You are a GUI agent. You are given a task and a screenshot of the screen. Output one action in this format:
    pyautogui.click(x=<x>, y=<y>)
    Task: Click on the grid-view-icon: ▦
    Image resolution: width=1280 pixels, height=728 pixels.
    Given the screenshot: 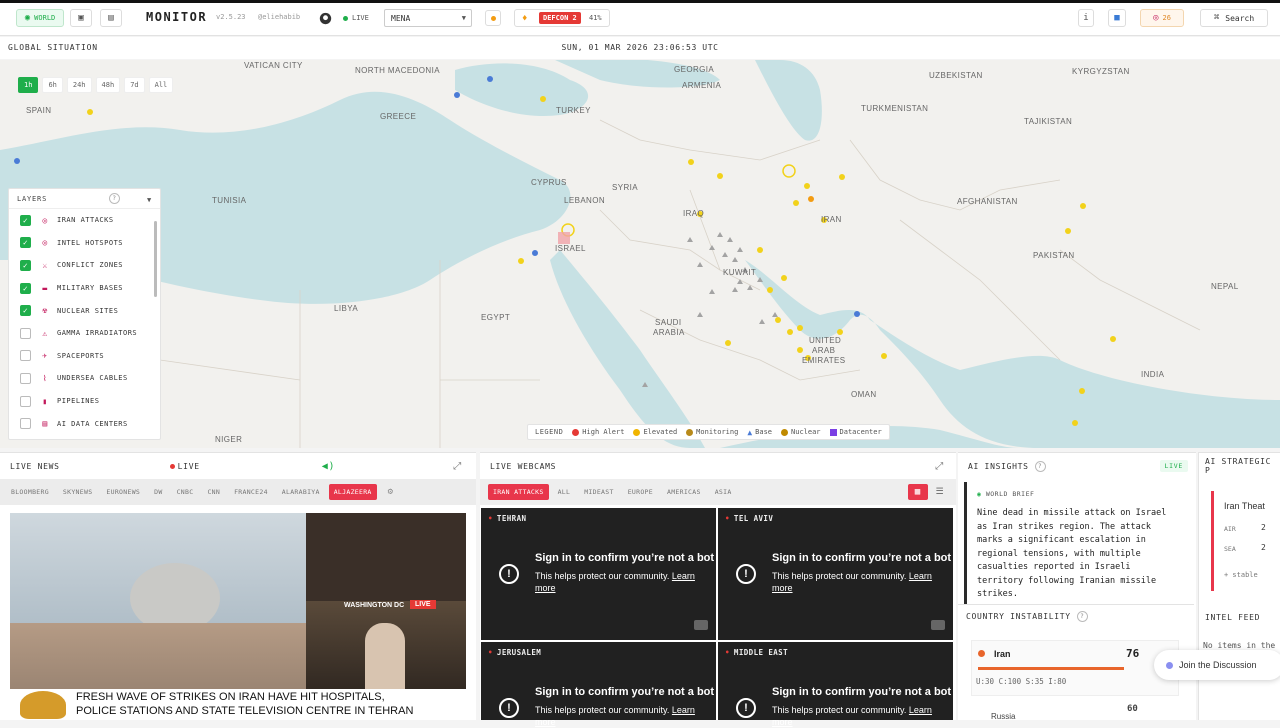 What is the action you would take?
    pyautogui.click(x=917, y=492)
    